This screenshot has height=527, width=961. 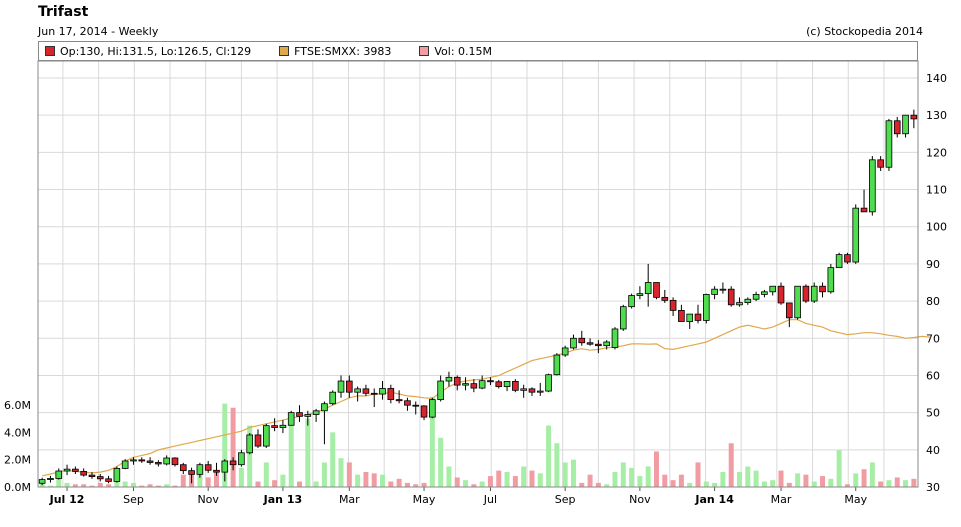 I want to click on y-tick-label: 60, so click(x=933, y=375).